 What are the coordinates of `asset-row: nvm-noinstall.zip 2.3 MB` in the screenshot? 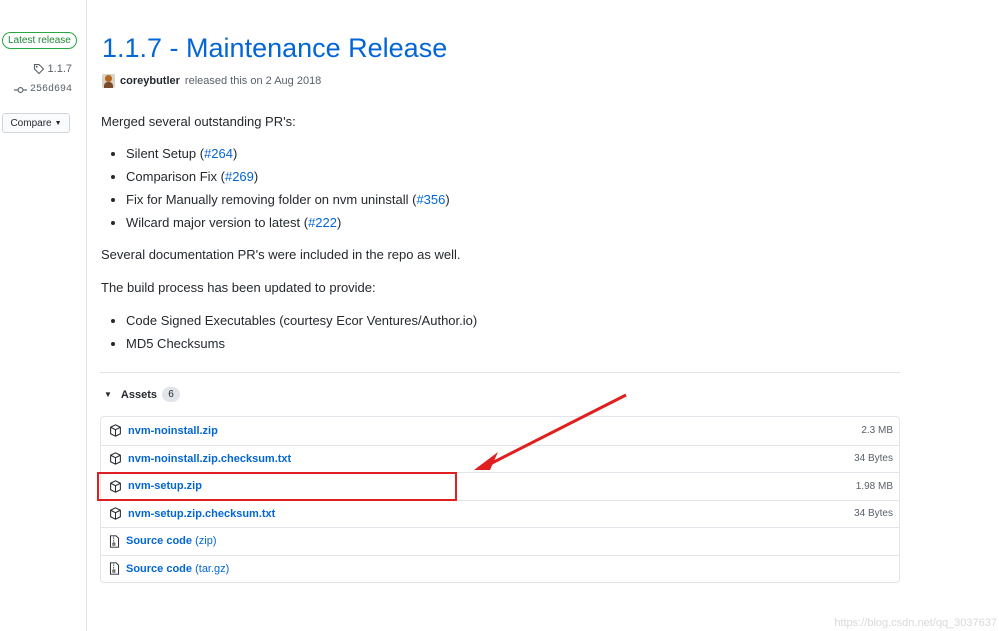 It's located at (500, 431).